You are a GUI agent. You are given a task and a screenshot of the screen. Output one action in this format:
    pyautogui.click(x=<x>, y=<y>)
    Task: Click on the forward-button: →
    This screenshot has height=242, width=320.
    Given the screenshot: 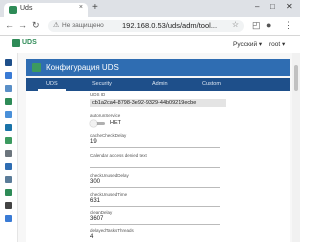 What is the action you would take?
    pyautogui.click(x=22, y=25)
    